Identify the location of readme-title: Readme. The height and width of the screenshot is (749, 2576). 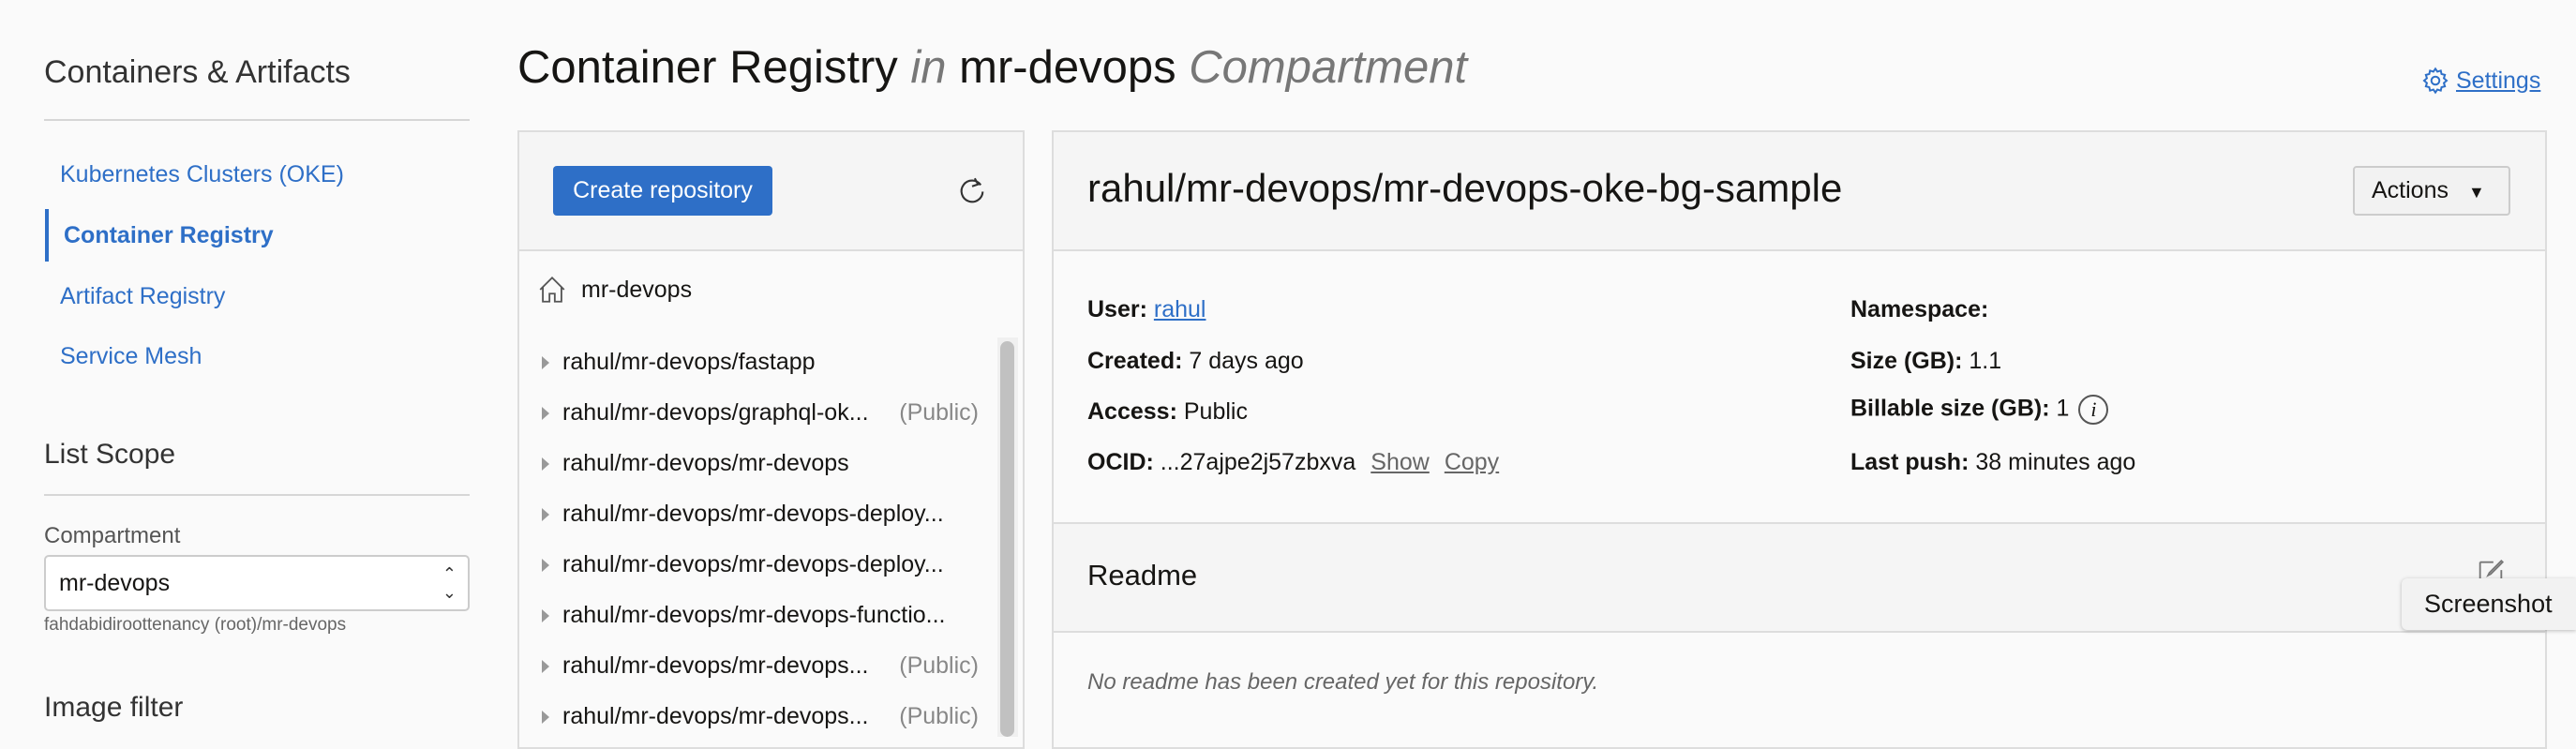
(1142, 575).